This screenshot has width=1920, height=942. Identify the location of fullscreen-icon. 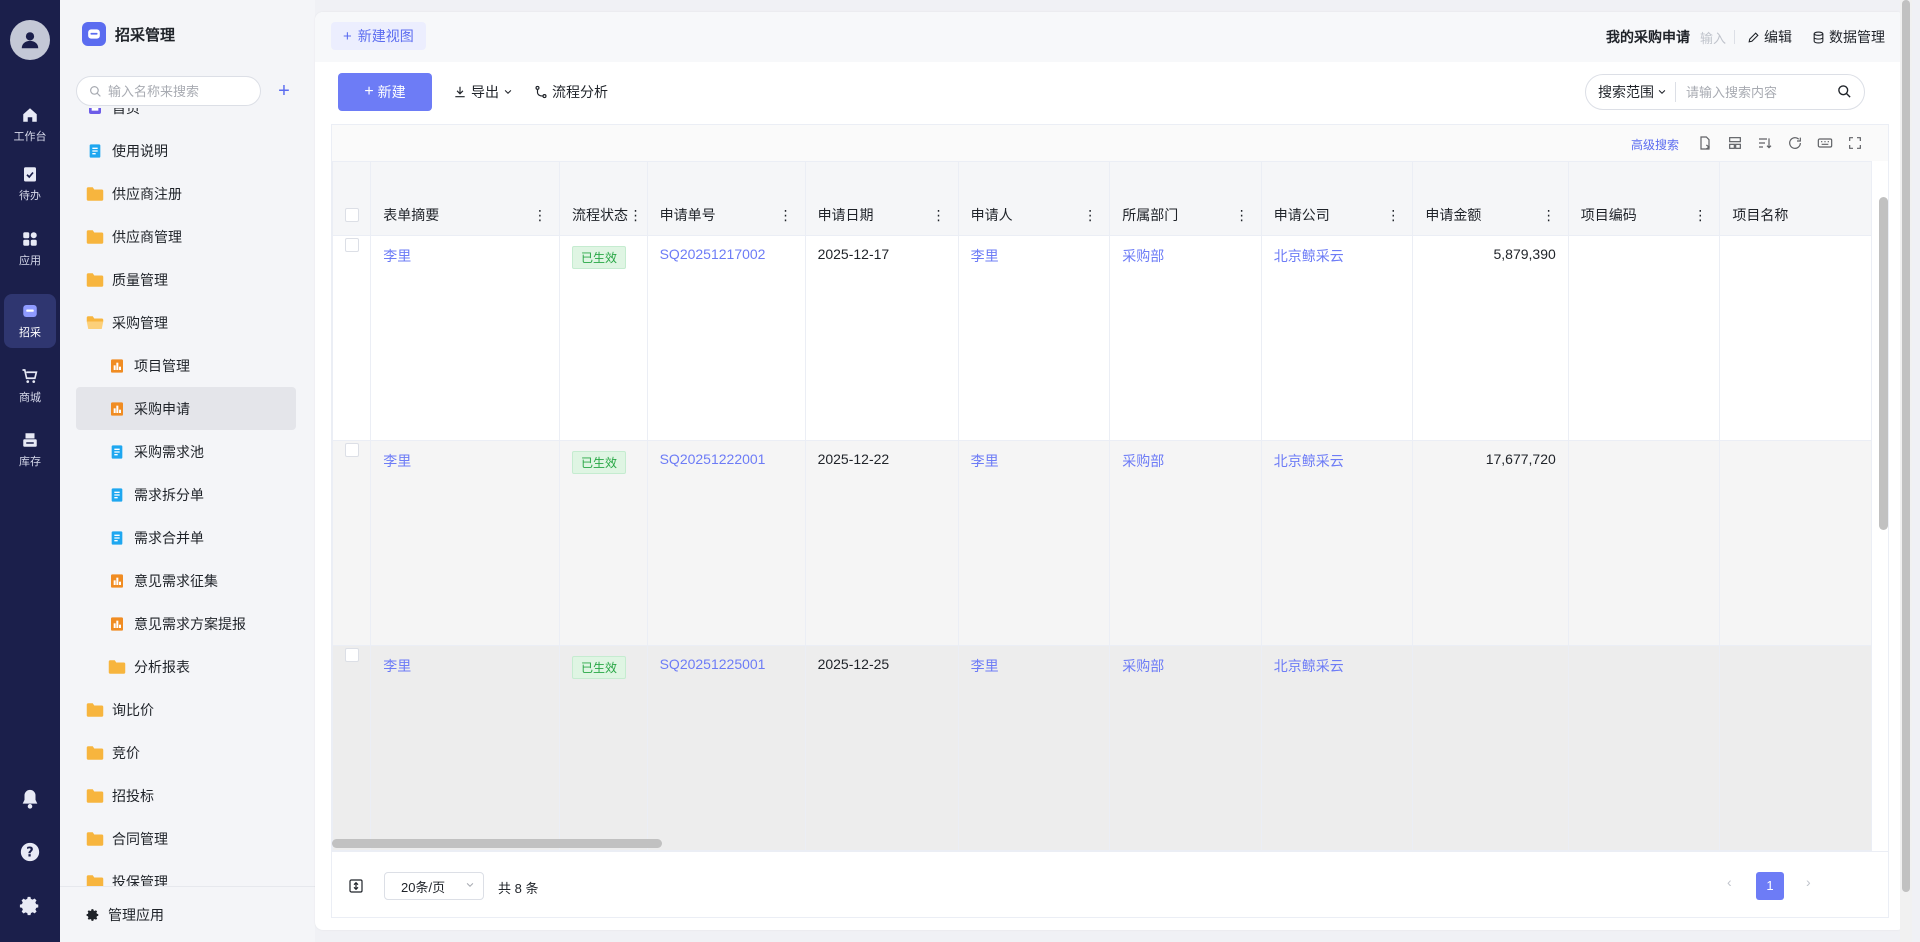
(1855, 143).